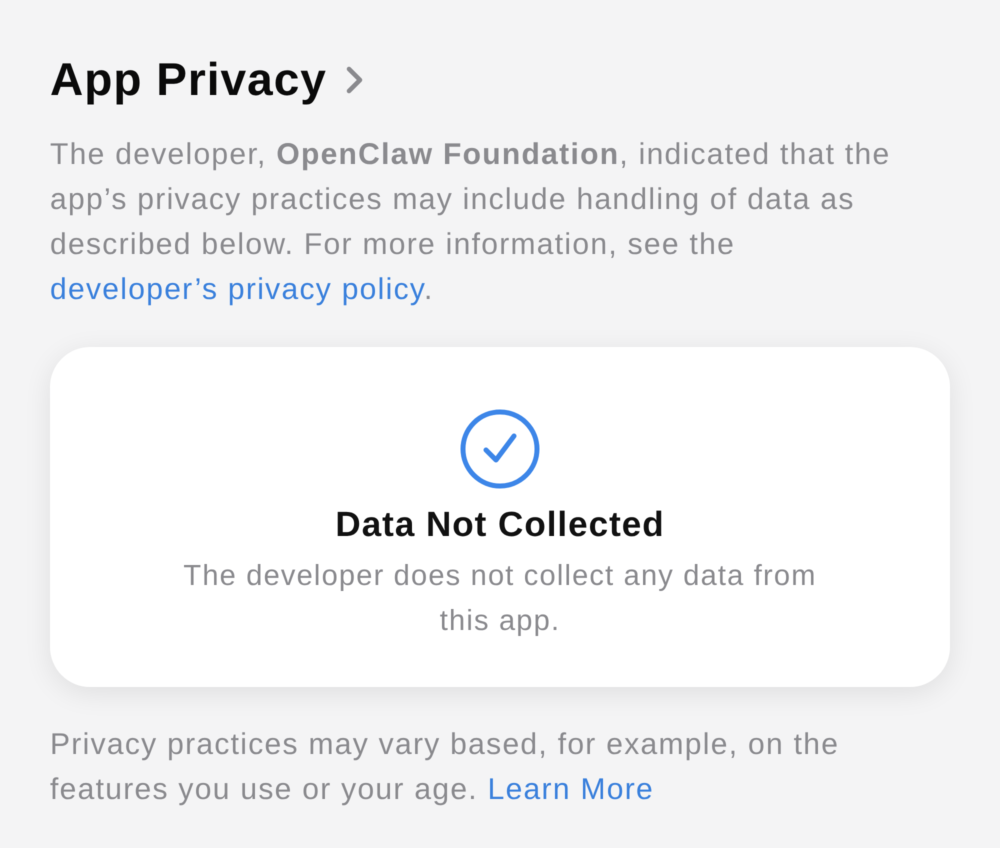 This screenshot has height=848, width=1000. What do you see at coordinates (571, 789) in the screenshot?
I see `learn-more-link: Learn More` at bounding box center [571, 789].